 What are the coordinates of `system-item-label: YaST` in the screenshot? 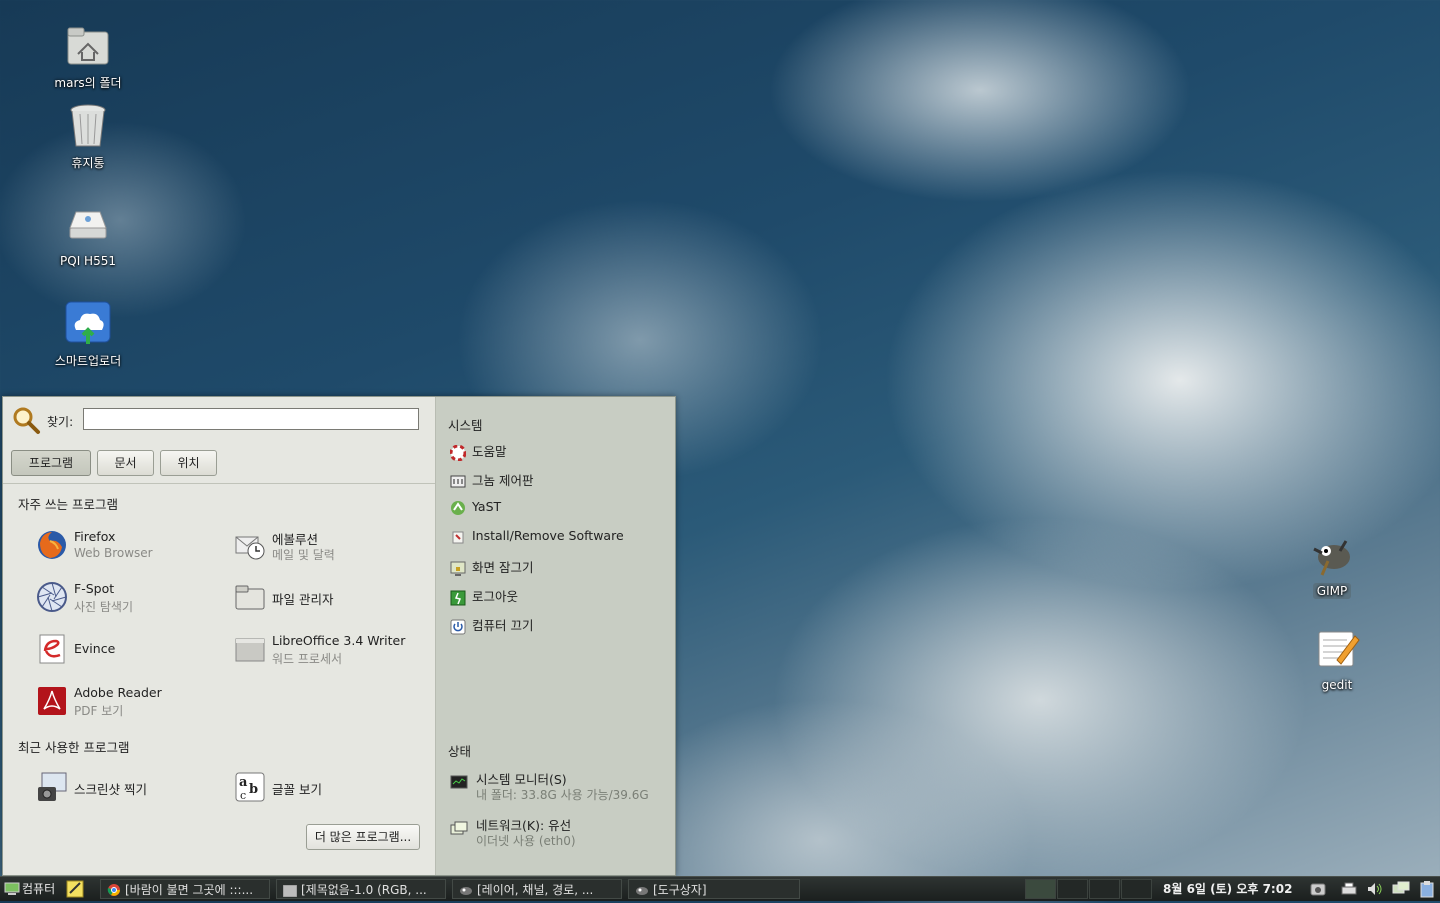 It's located at (487, 506).